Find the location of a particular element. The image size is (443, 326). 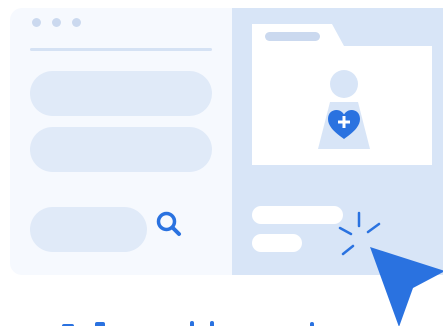

search-icon is located at coordinates (169, 224).